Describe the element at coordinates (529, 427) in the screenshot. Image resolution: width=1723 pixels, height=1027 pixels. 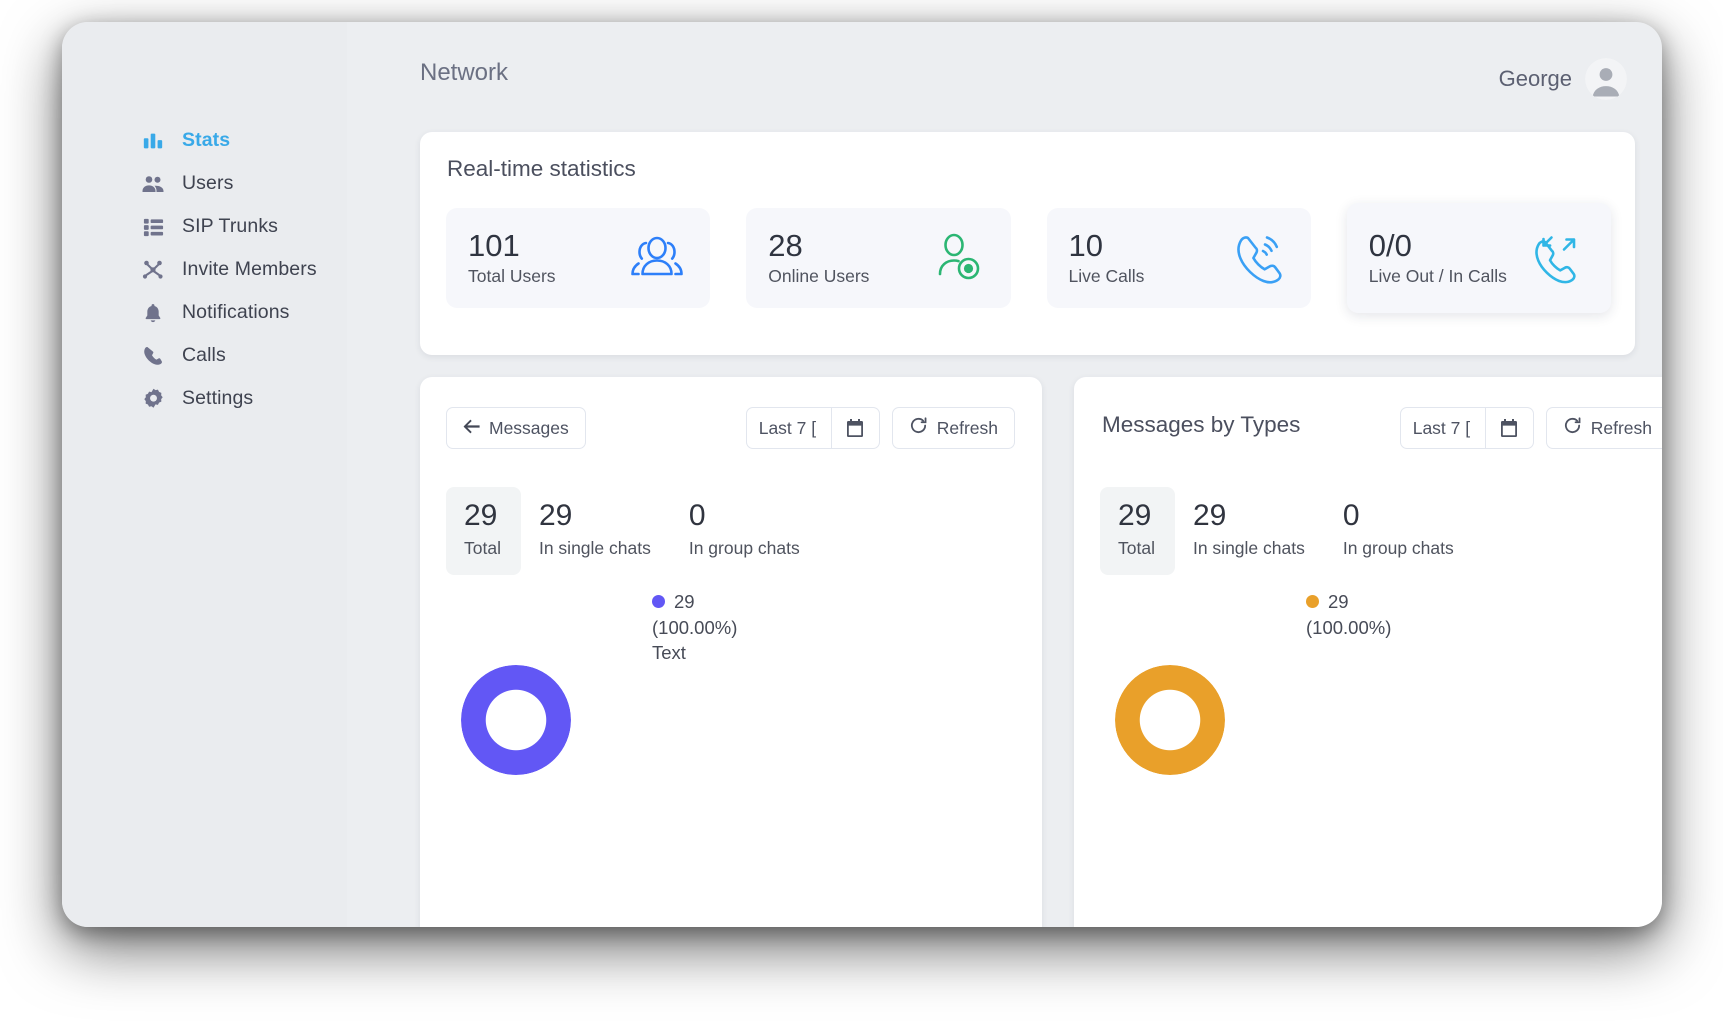
I see `back-button-label: Messages` at that location.